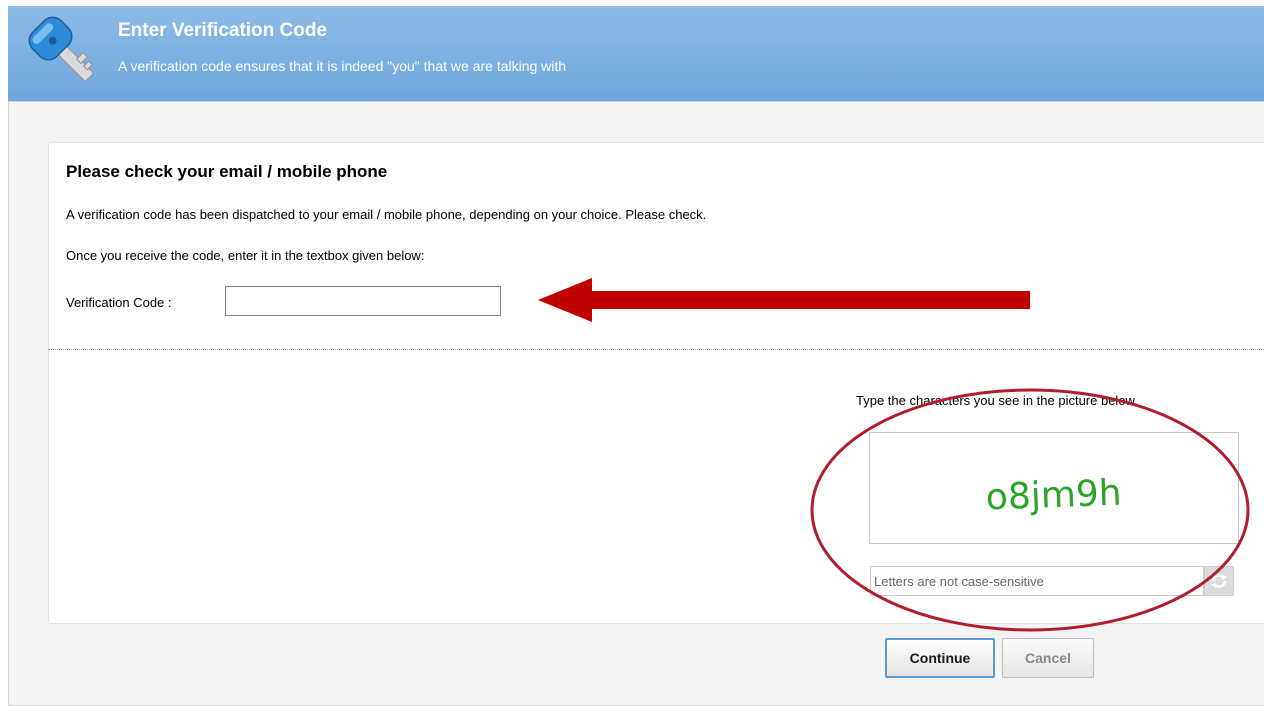 The width and height of the screenshot is (1264, 706). Describe the element at coordinates (1219, 581) in the screenshot. I see `refresh-icon` at that location.